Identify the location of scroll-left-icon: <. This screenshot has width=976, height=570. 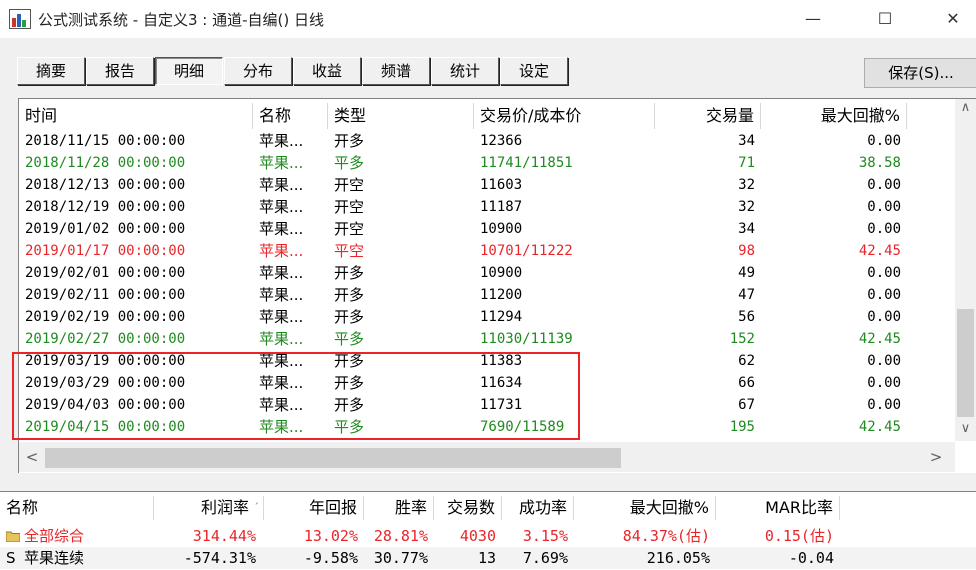
(32, 457).